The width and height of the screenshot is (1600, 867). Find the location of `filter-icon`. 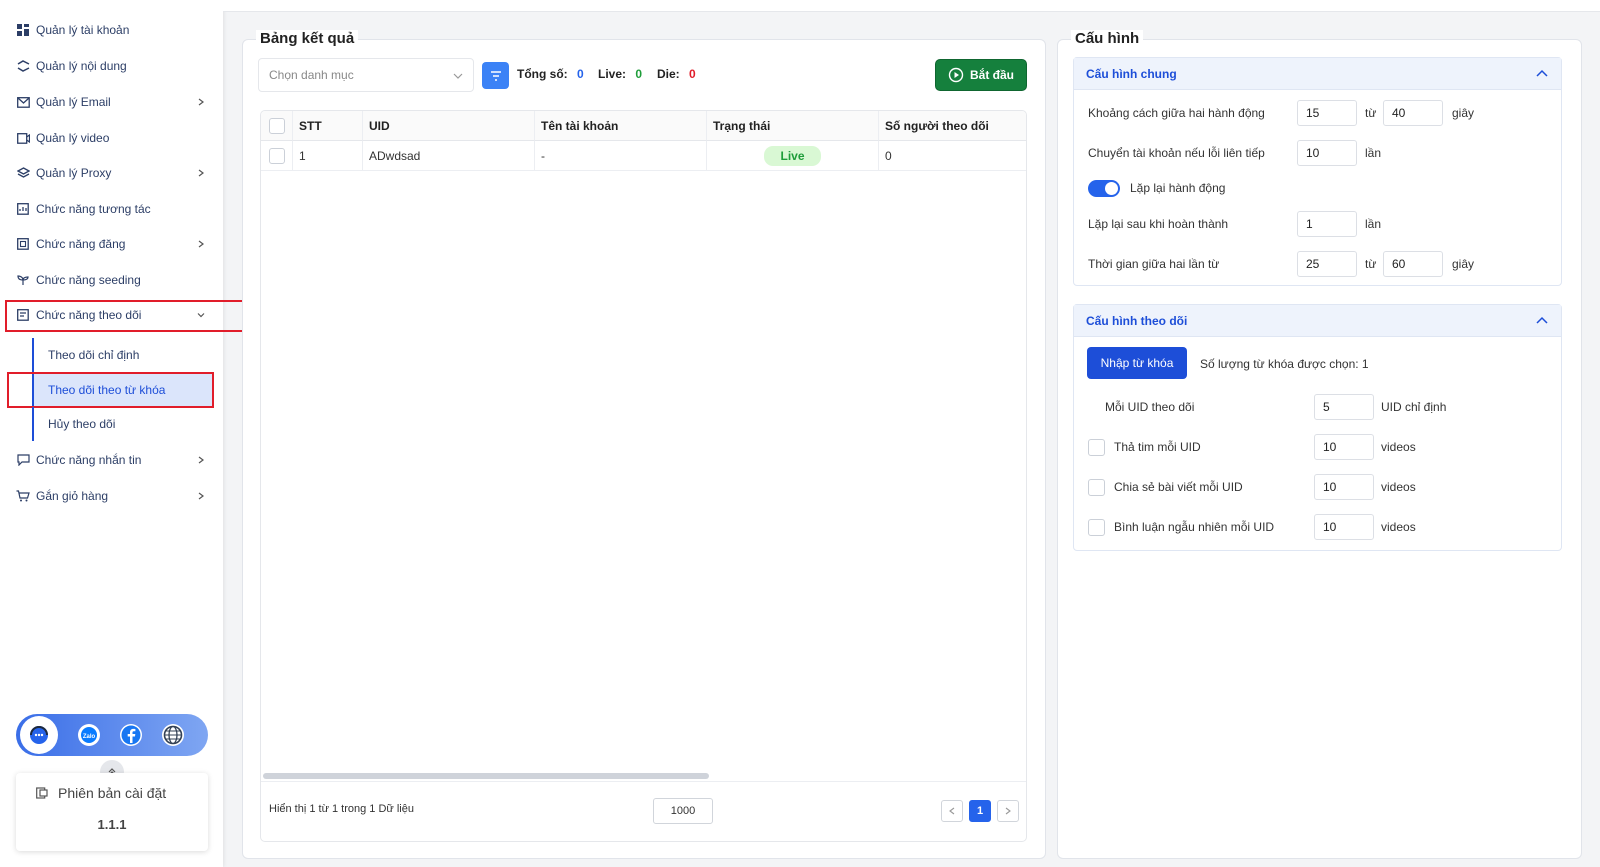

filter-icon is located at coordinates (495, 75).